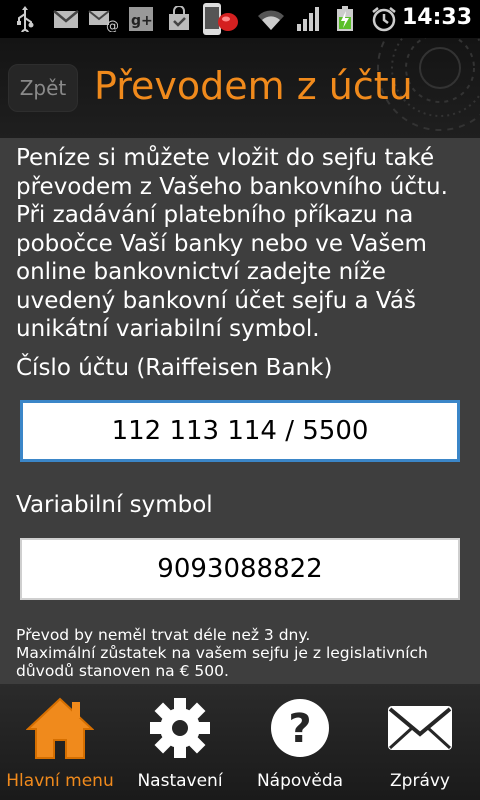  Describe the element at coordinates (345, 18) in the screenshot. I see `battery-icon` at that location.